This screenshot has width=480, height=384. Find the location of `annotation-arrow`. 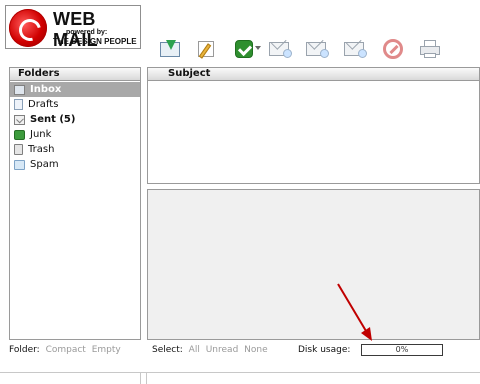

annotation-arrow is located at coordinates (354, 312).